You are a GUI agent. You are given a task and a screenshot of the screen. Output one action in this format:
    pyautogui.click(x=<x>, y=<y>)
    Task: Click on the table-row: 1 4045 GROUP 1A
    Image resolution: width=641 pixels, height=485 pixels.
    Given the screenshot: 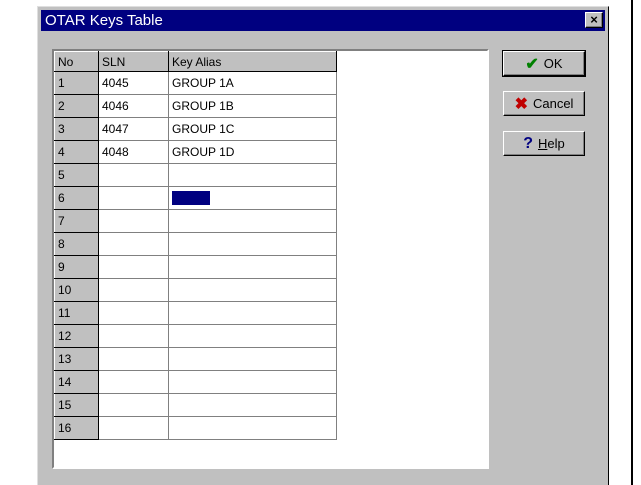 What is the action you would take?
    pyautogui.click(x=195, y=83)
    